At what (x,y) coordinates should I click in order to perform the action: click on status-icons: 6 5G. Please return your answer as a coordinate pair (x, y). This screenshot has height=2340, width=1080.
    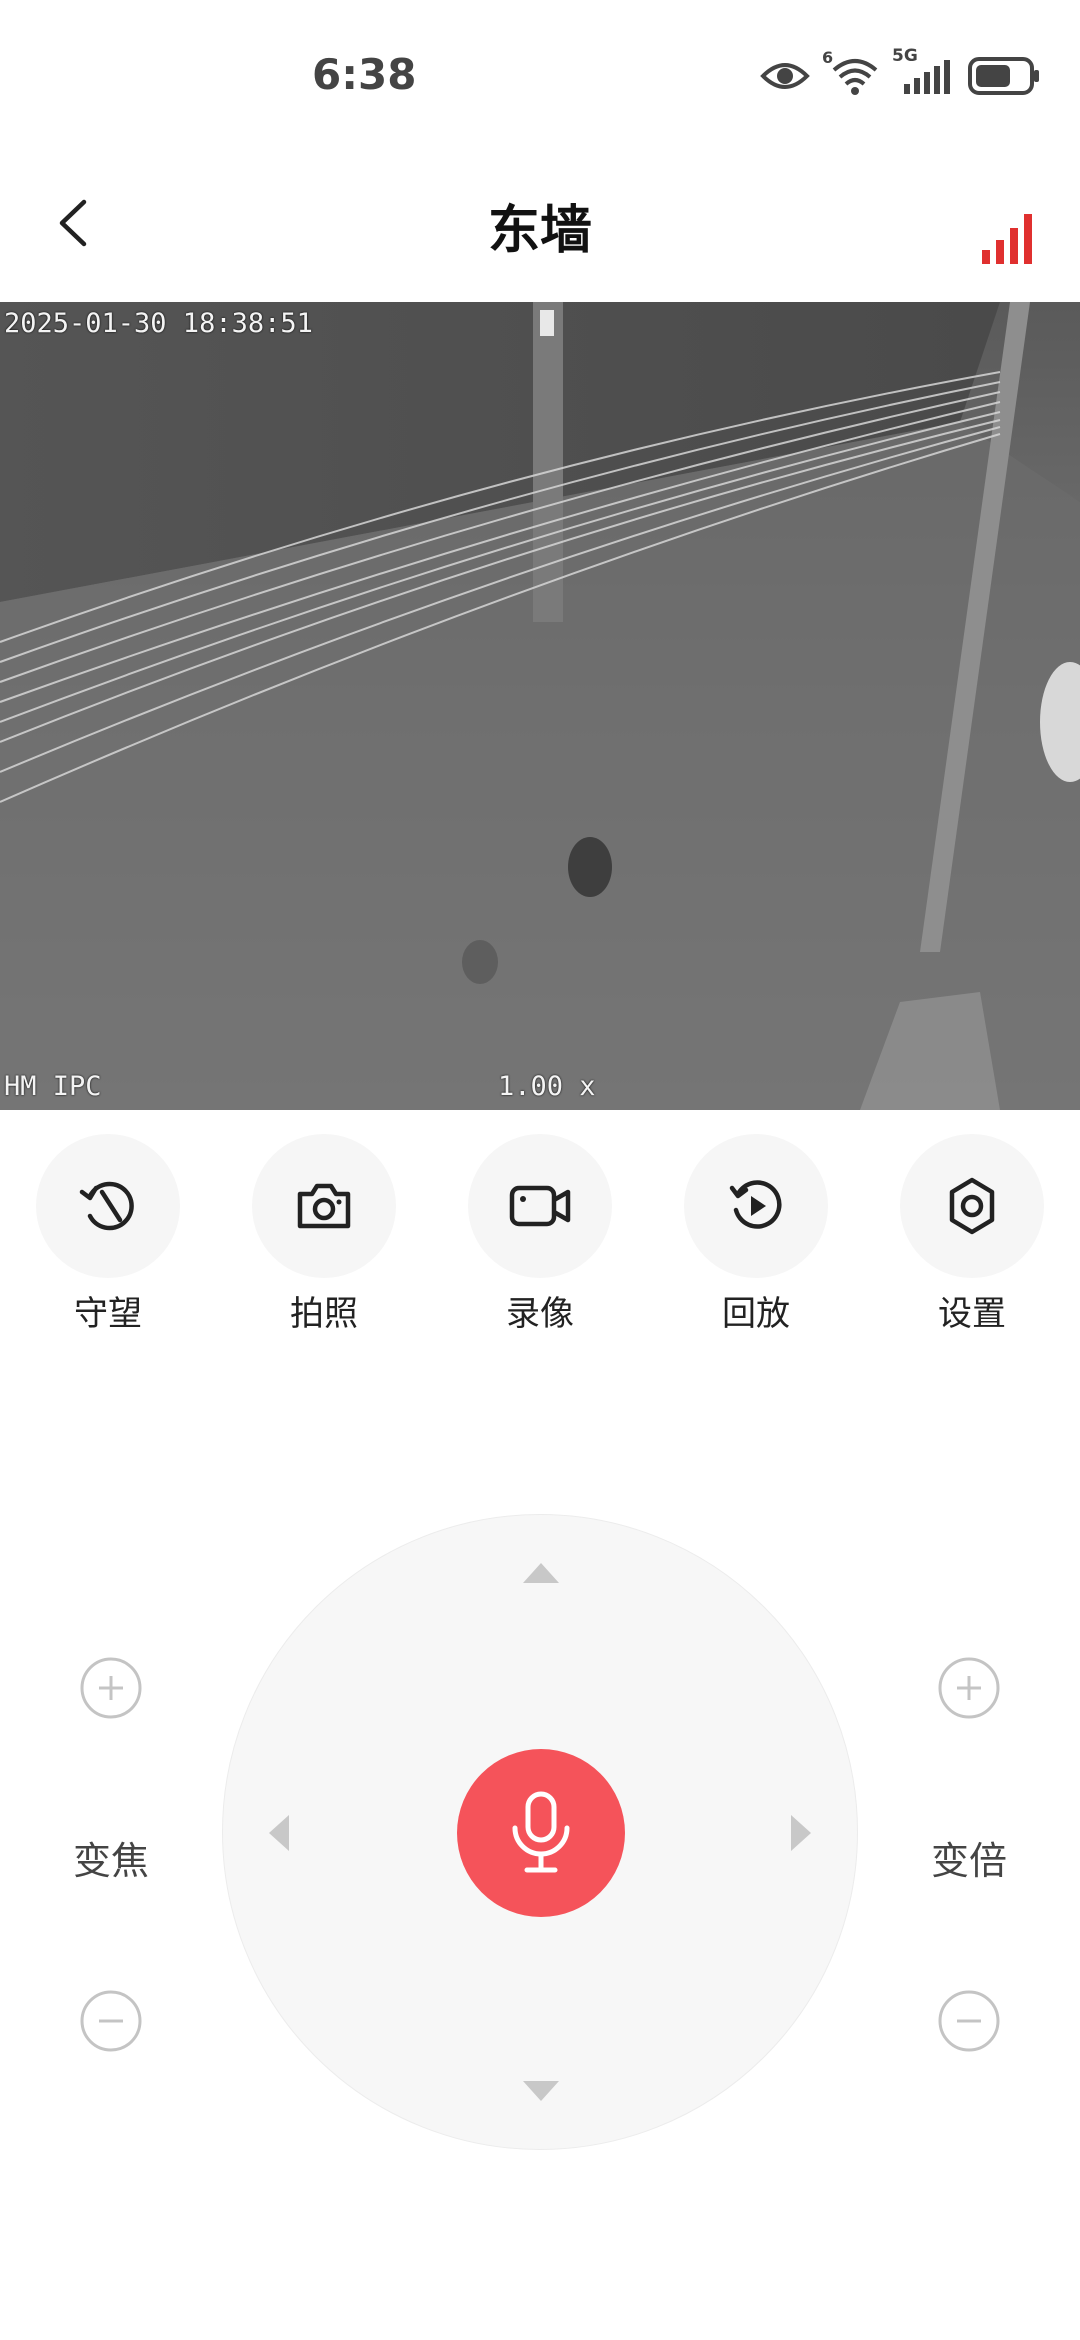
    Looking at the image, I should click on (900, 71).